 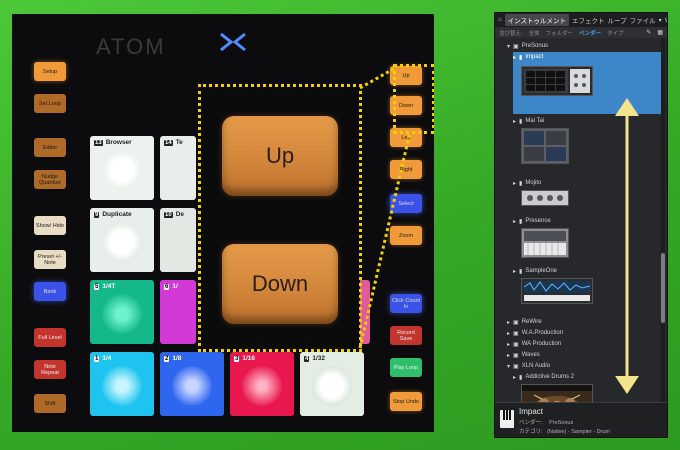 I want to click on mai-tai-thumbnail, so click(x=545, y=146).